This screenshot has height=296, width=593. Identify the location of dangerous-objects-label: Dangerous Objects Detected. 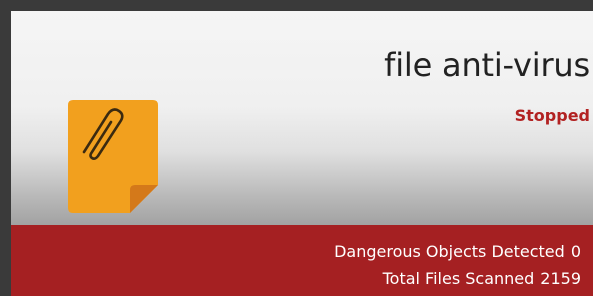
(449, 251).